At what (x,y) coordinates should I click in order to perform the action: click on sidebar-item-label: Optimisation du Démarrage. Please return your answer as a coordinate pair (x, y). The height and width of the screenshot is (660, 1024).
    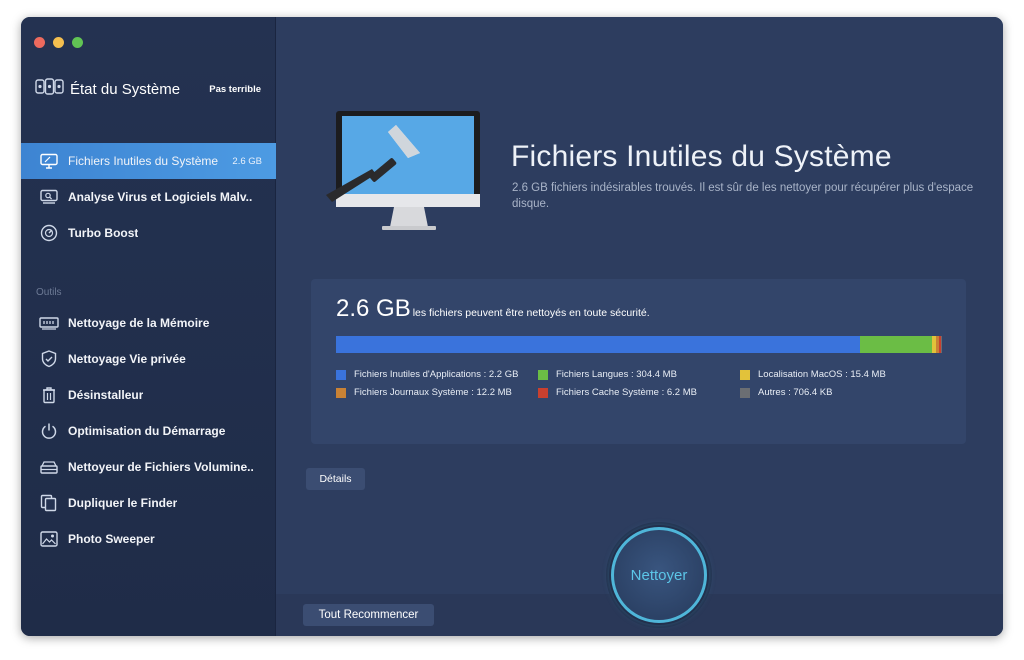
    Looking at the image, I should click on (147, 431).